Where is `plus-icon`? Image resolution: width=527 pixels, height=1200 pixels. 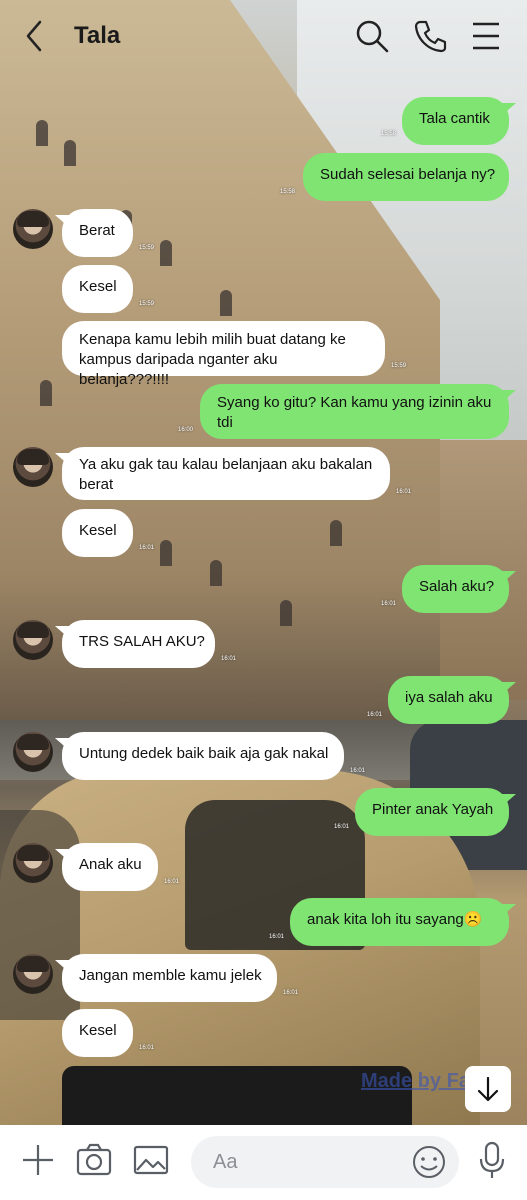
plus-icon is located at coordinates (38, 1160).